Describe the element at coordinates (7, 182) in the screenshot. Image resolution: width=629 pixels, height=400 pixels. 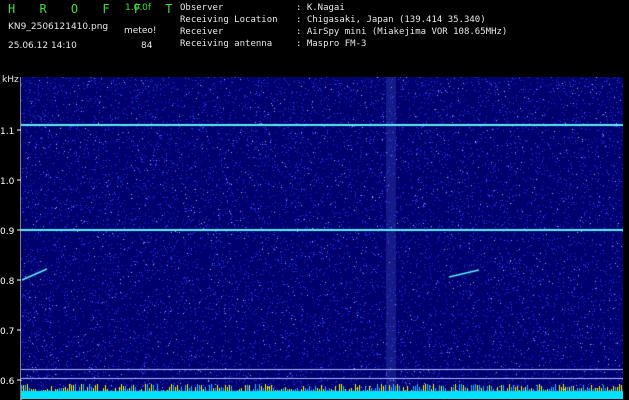
I see `freq-tick-label: 1.0` at that location.